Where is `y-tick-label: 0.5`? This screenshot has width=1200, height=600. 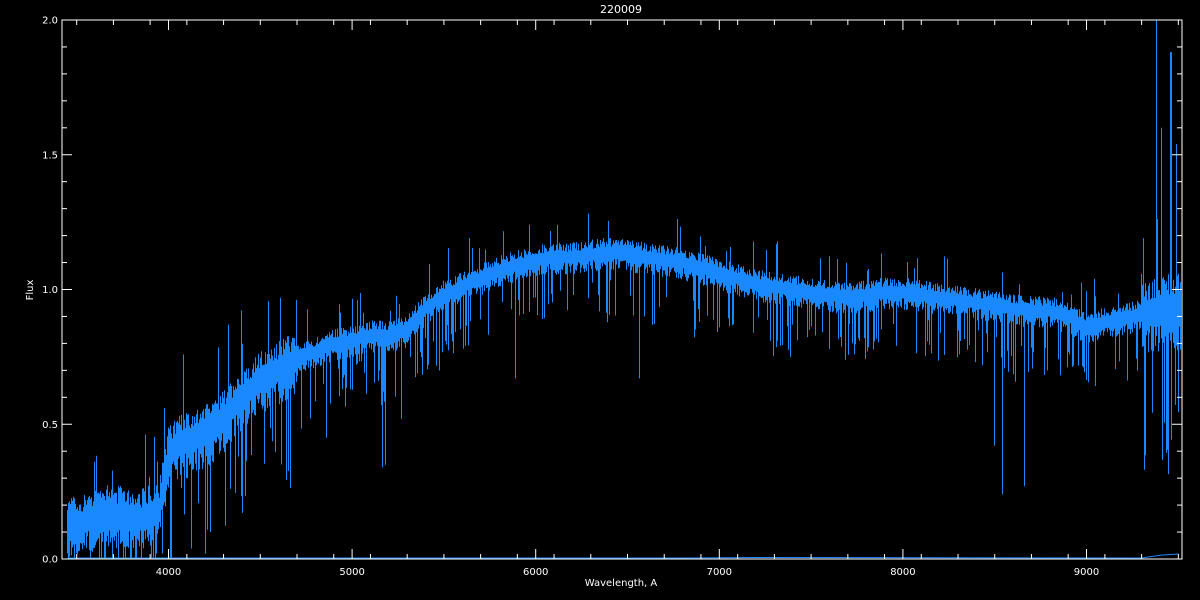 y-tick-label: 0.5 is located at coordinates (50, 425).